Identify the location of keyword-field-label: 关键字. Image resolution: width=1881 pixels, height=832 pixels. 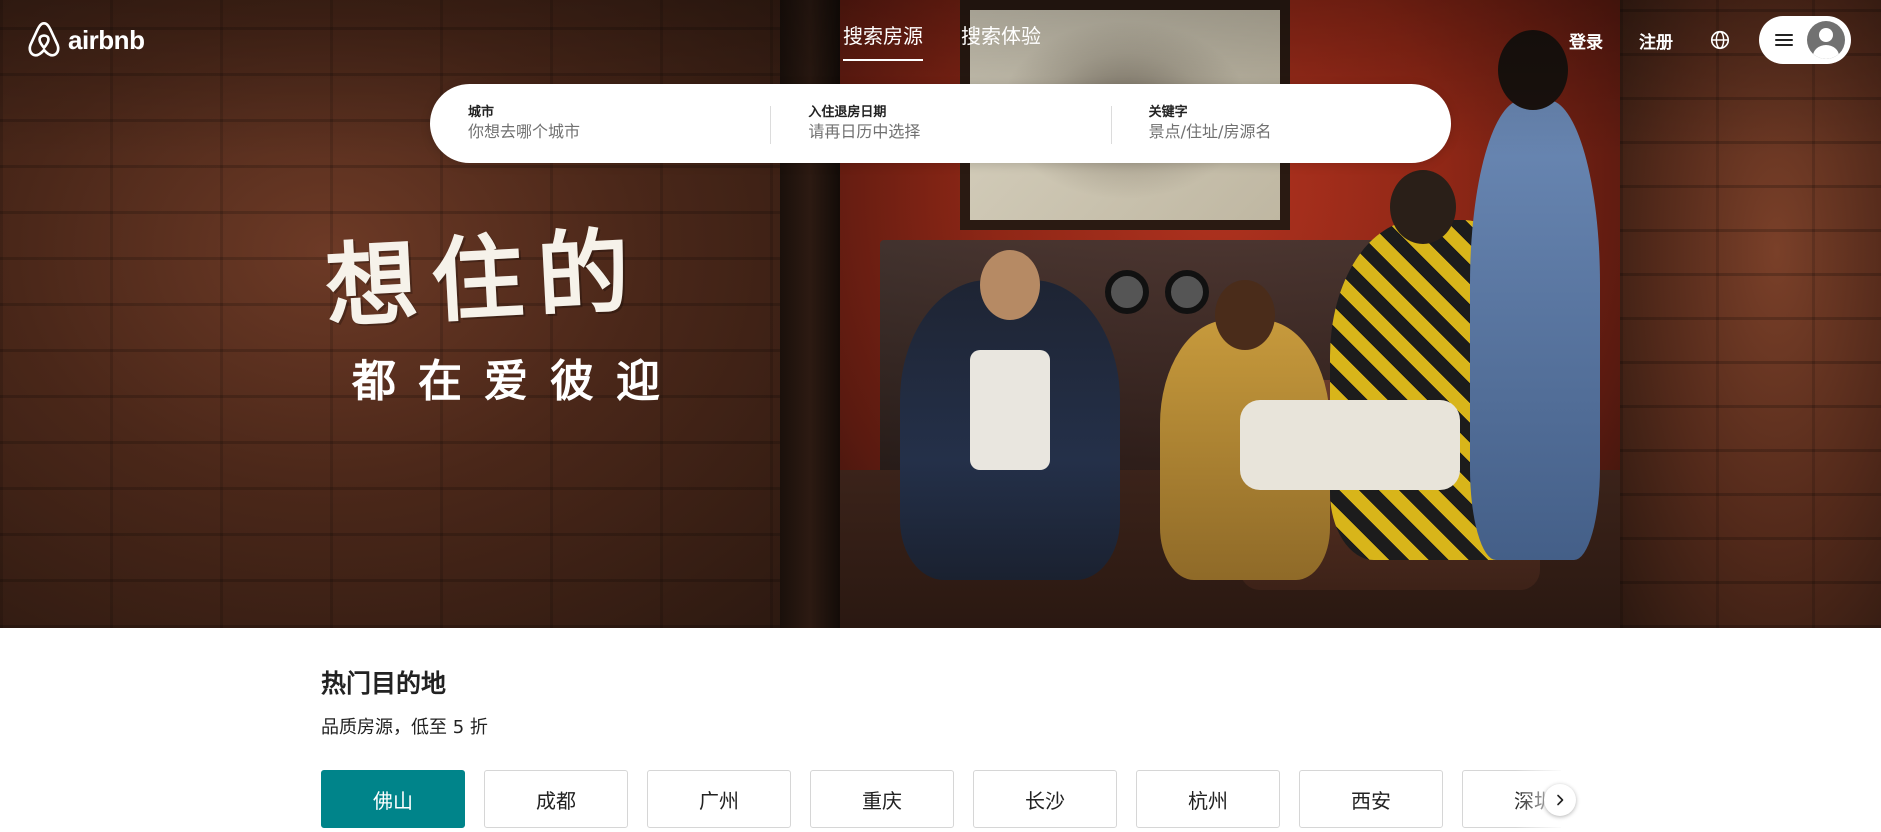
(1168, 112).